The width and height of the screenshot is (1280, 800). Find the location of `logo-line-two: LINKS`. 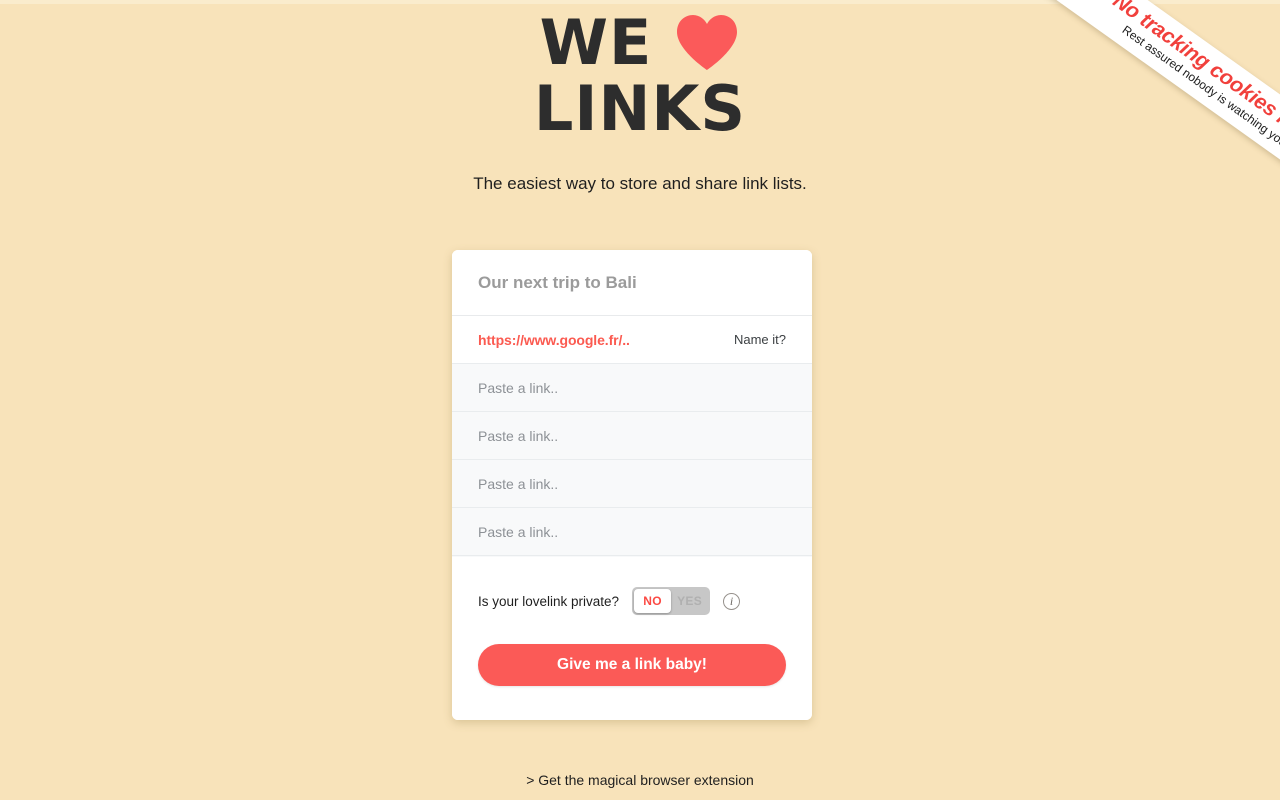

logo-line-two: LINKS is located at coordinates (640, 109).